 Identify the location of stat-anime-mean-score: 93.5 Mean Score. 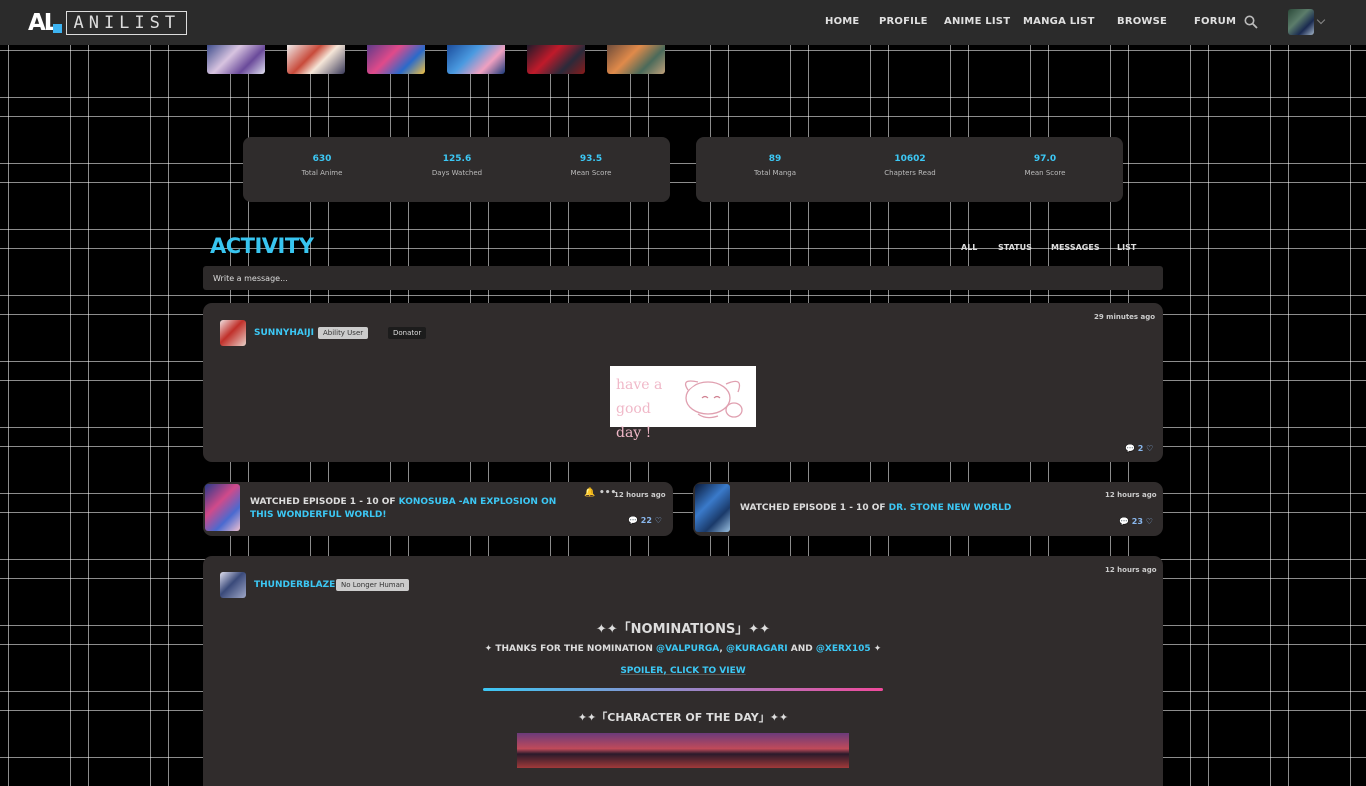
(591, 165).